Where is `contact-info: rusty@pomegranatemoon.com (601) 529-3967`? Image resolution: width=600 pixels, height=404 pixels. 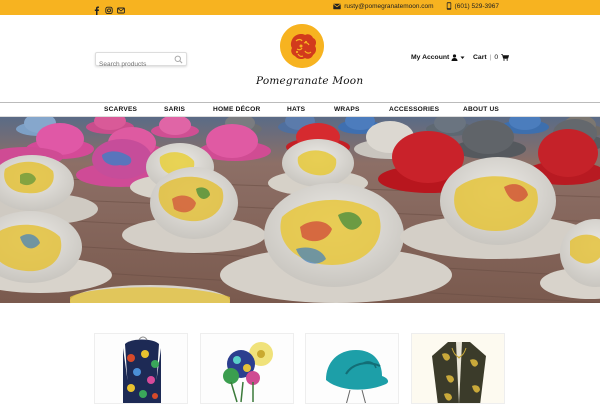
contact-info: rusty@pomegranatemoon.com (601) 529-3967 is located at coordinates (416, 6).